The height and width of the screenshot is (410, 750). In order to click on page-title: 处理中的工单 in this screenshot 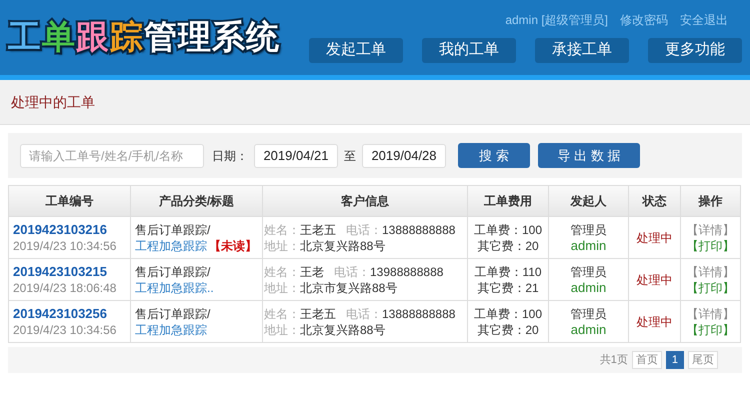, I will do `click(53, 102)`.